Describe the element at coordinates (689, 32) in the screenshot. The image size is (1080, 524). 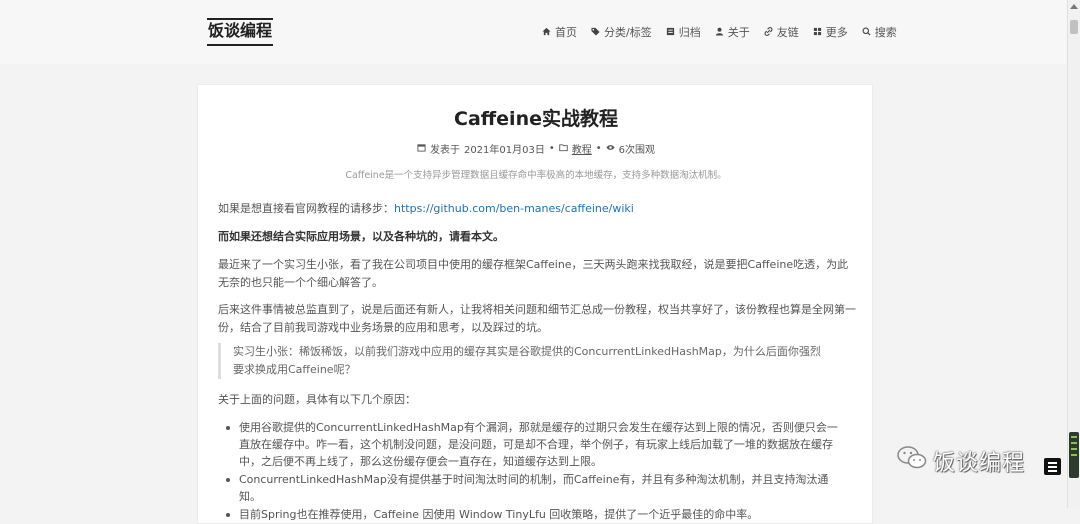
I see `nav-label: 归档` at that location.